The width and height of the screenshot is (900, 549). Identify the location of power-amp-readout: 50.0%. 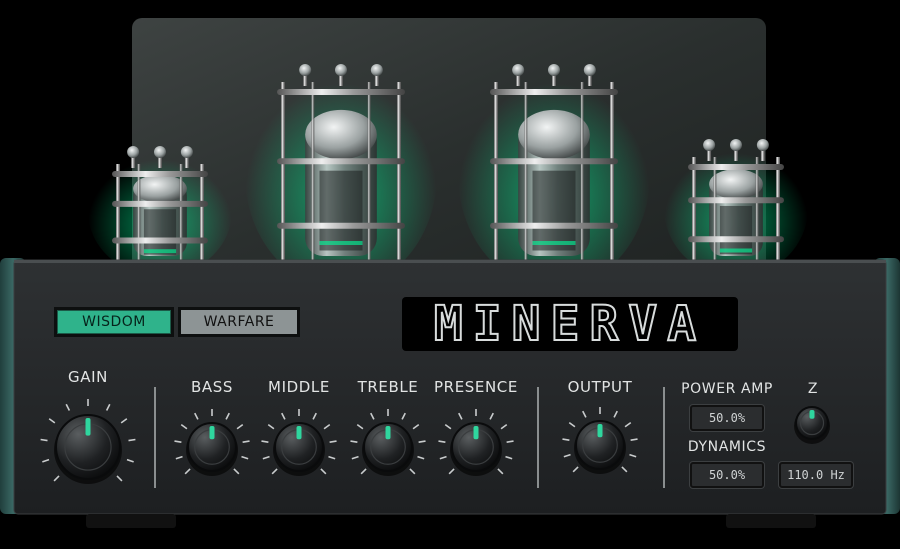
(727, 418).